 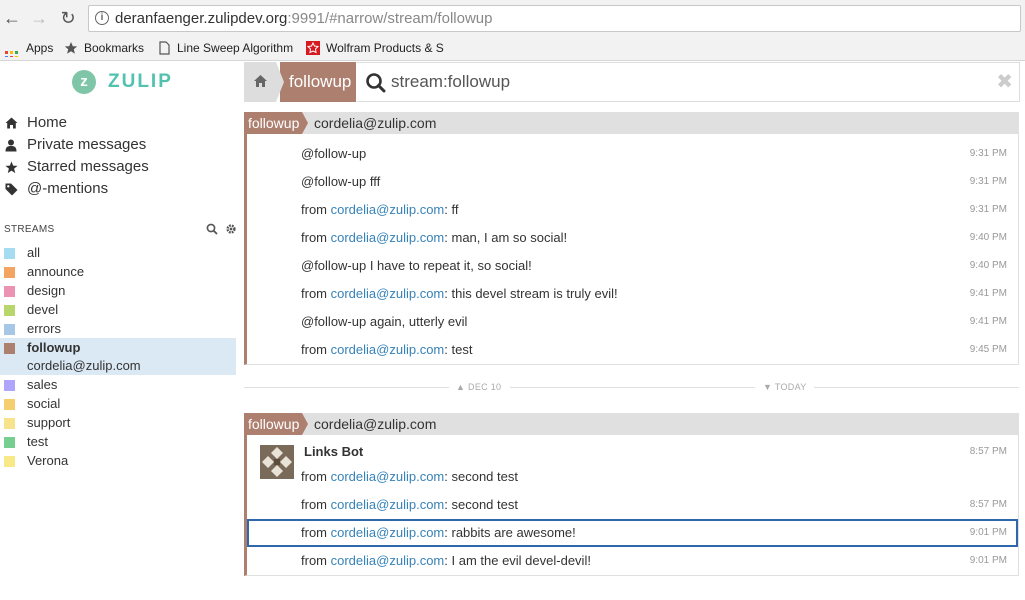 What do you see at coordinates (48, 460) in the screenshot?
I see `stream-name: Verona` at bounding box center [48, 460].